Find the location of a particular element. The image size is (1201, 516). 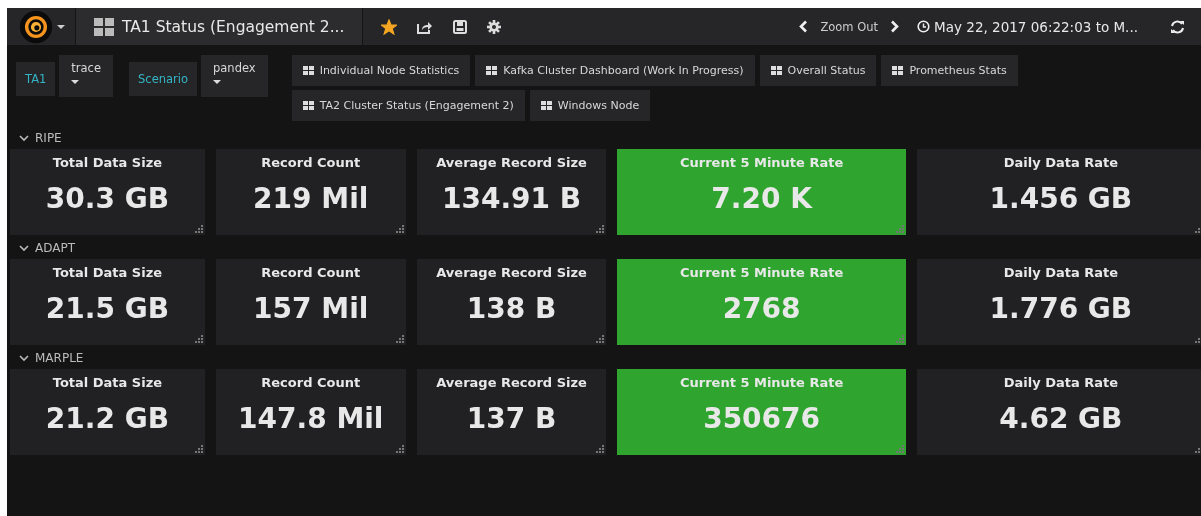

stat-value: 1.456 GB is located at coordinates (1061, 198).